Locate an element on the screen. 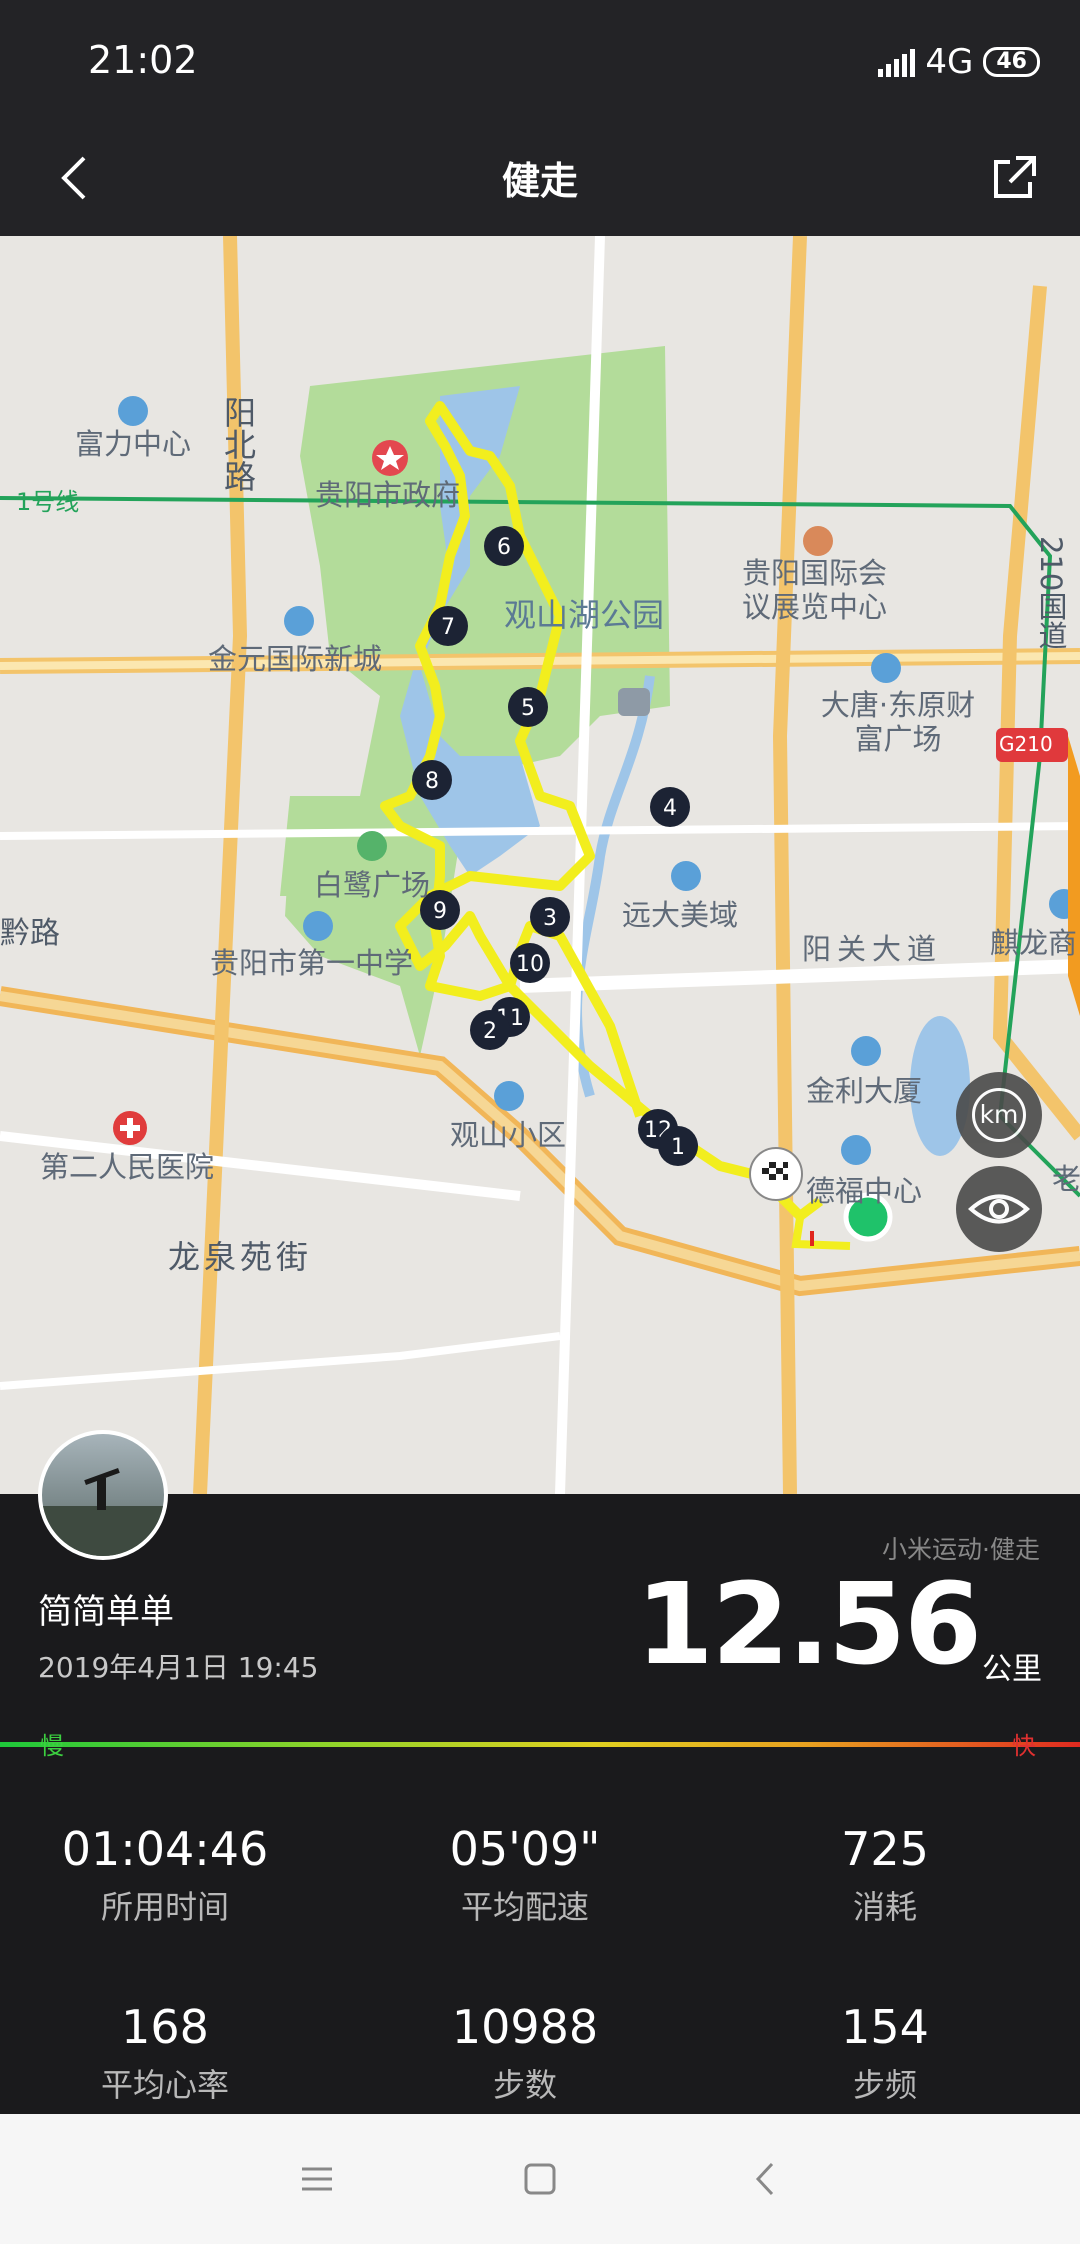  label-yangbei: 阳北路 is located at coordinates (238, 444).